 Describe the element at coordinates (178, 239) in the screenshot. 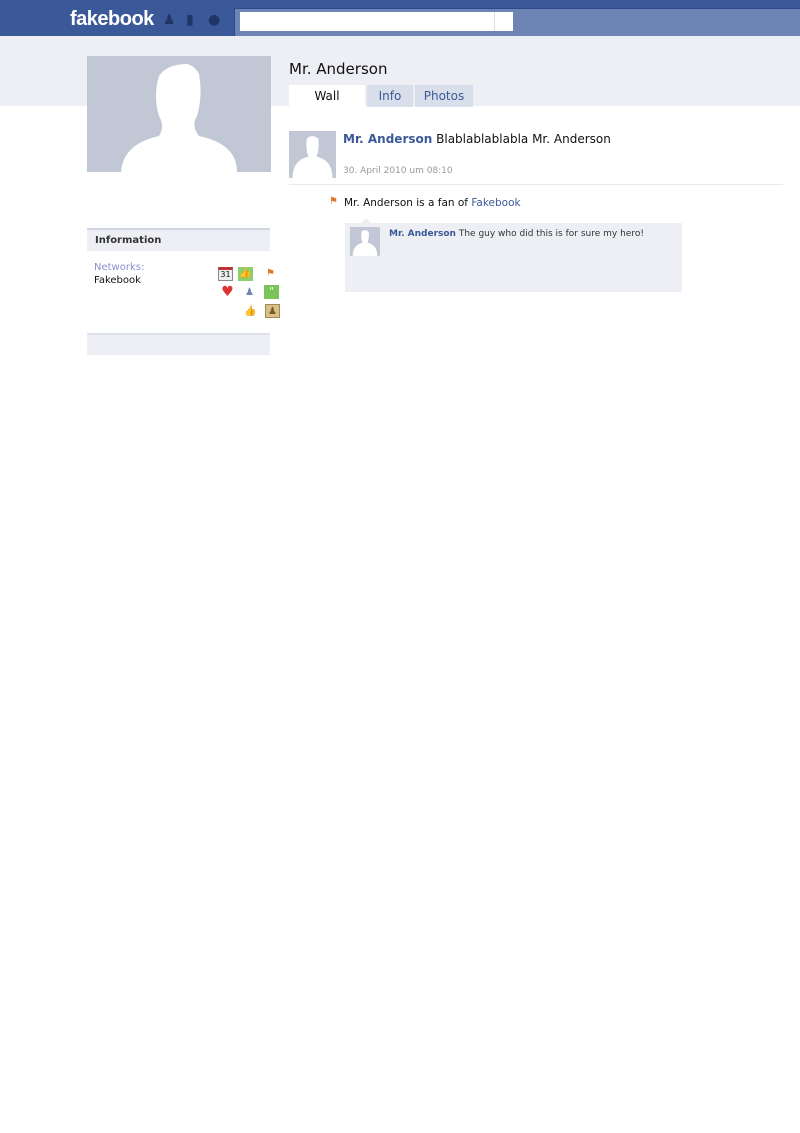

I see `information-header: Information` at that location.